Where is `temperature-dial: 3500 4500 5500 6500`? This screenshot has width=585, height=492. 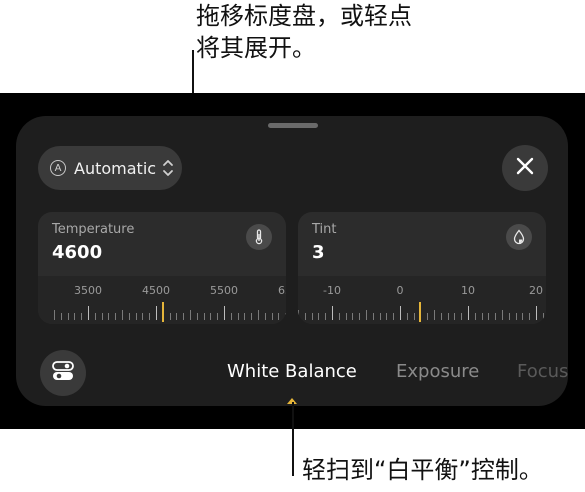 temperature-dial: 3500 4500 5500 6500 is located at coordinates (162, 300).